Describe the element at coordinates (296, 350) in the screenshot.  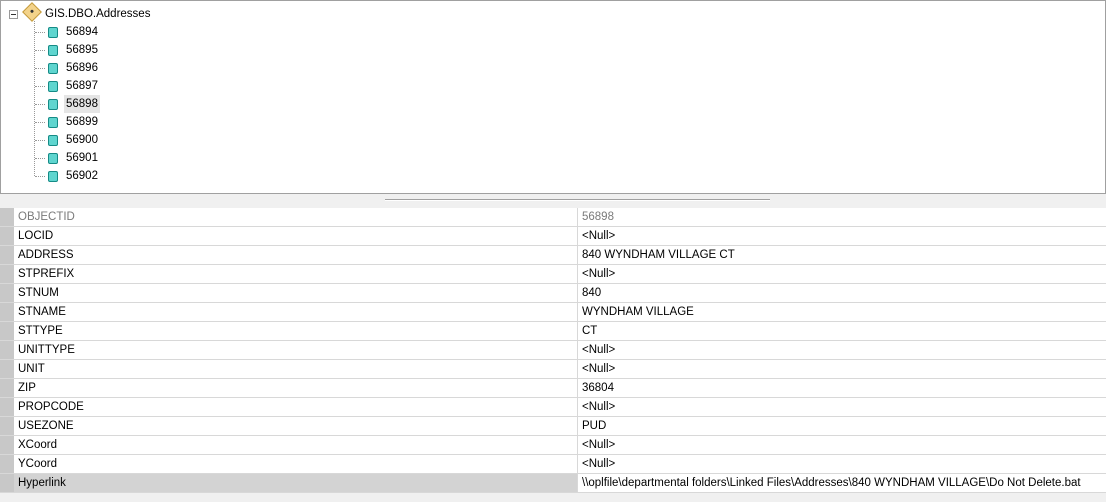
I see `field-name: UNITTYPE` at that location.